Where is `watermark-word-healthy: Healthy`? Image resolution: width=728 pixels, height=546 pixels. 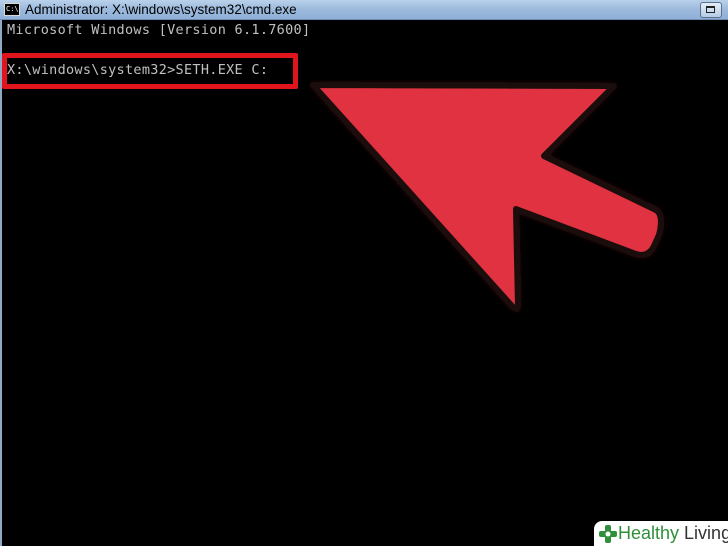
watermark-word-healthy: Healthy is located at coordinates (649, 533).